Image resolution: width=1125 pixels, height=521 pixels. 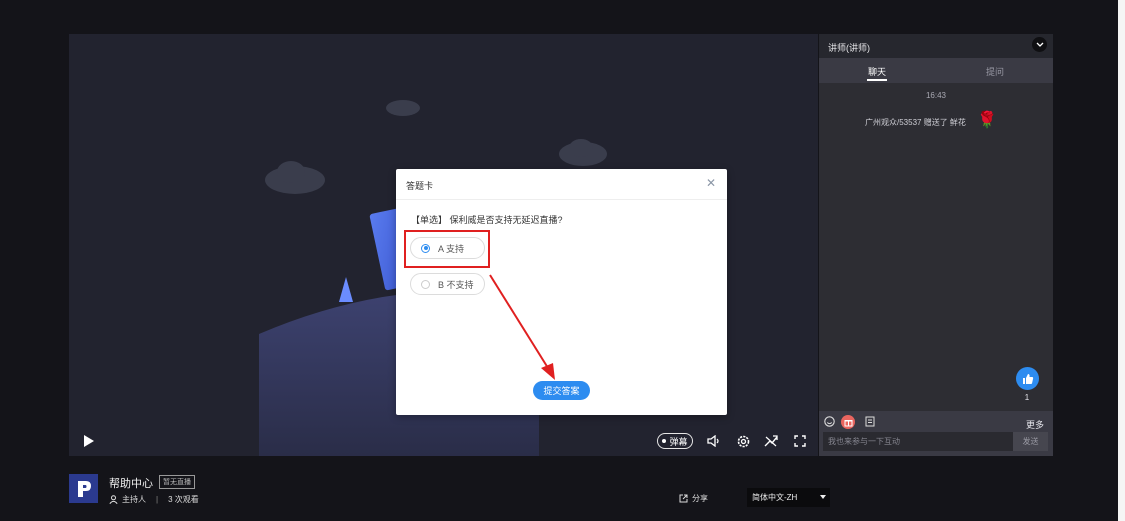 I want to click on tab-questions: 提问, so click(x=995, y=71).